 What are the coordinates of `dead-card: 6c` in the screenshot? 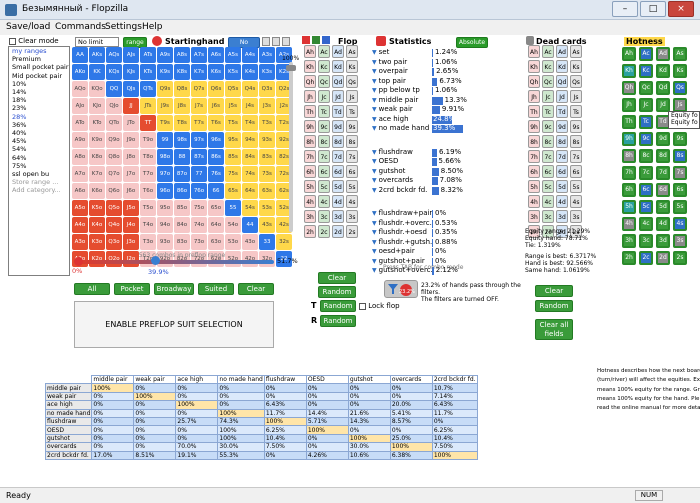 It's located at (548, 171).